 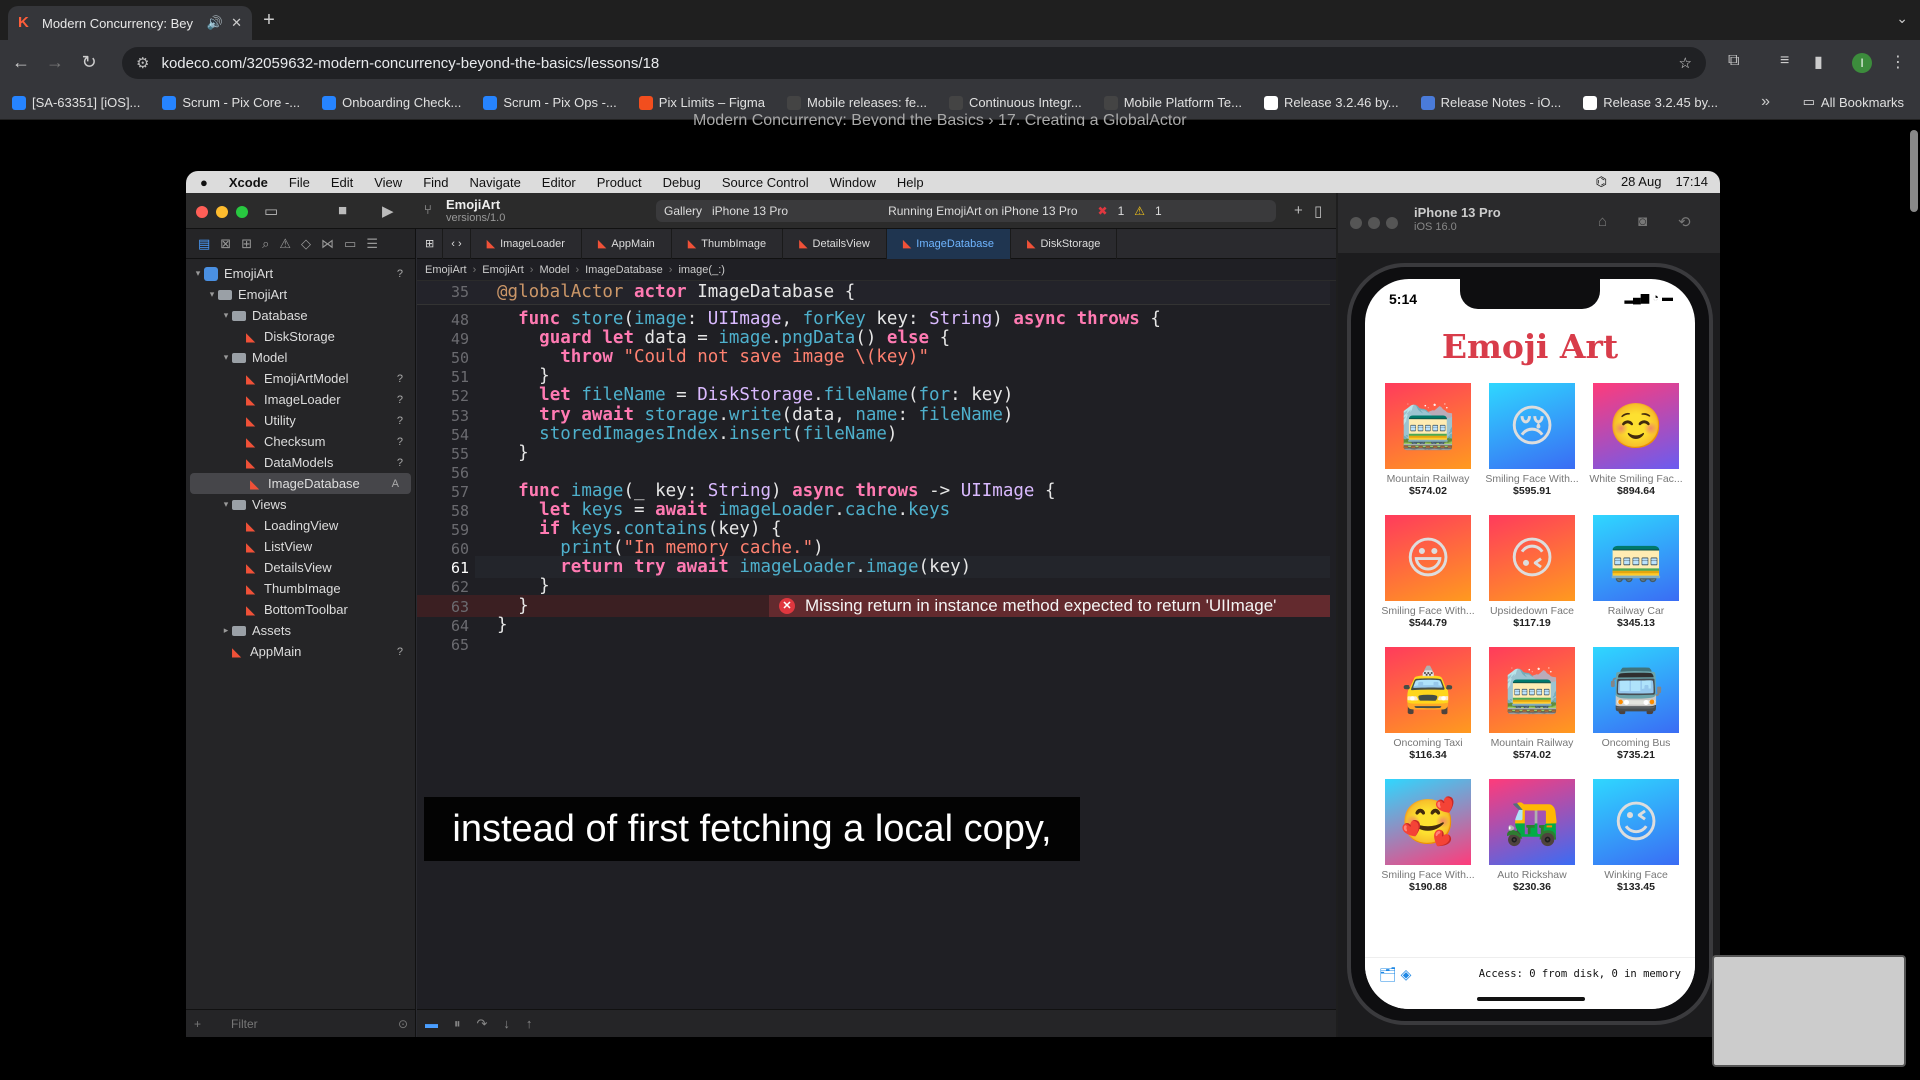 I want to click on editor-tab: ◣ DetailsView, so click(x=835, y=243).